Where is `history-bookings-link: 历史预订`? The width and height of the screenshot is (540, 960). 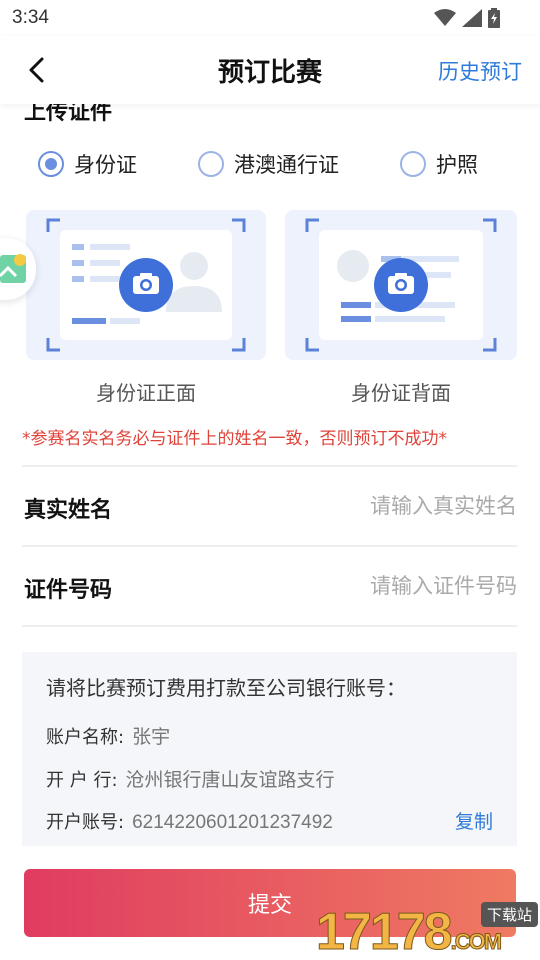 history-bookings-link: 历史预订 is located at coordinates (480, 71).